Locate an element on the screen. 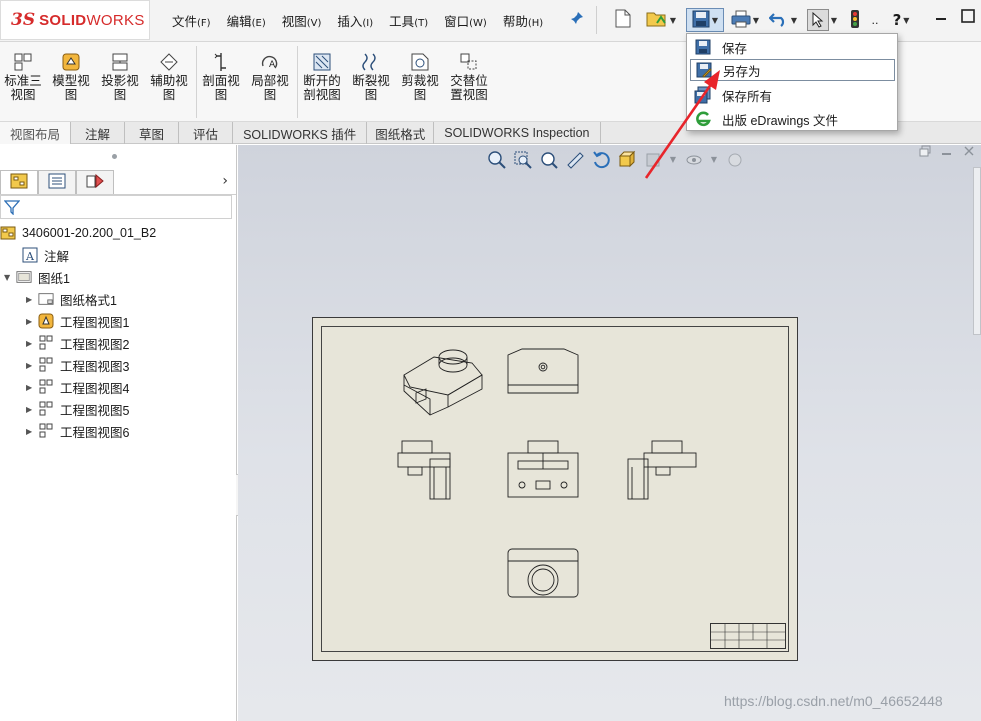 The image size is (981, 721). tab-view-layout: 视图布局 is located at coordinates (36, 133).